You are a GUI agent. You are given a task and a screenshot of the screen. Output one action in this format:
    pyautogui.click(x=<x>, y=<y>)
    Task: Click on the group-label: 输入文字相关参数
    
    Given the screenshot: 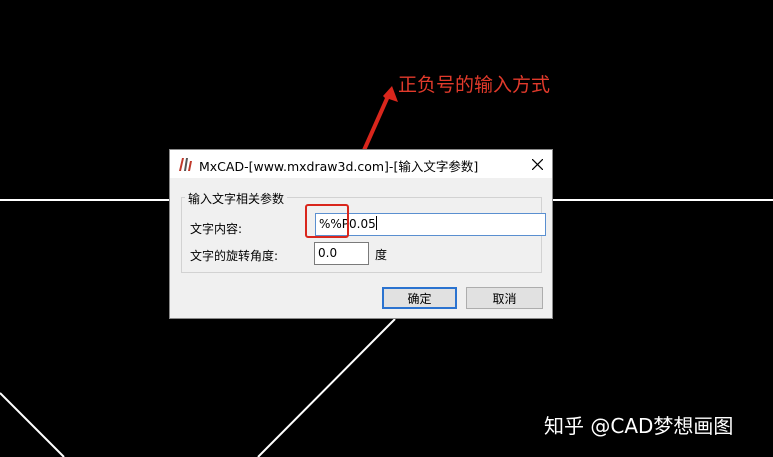 What is the action you would take?
    pyautogui.click(x=236, y=198)
    